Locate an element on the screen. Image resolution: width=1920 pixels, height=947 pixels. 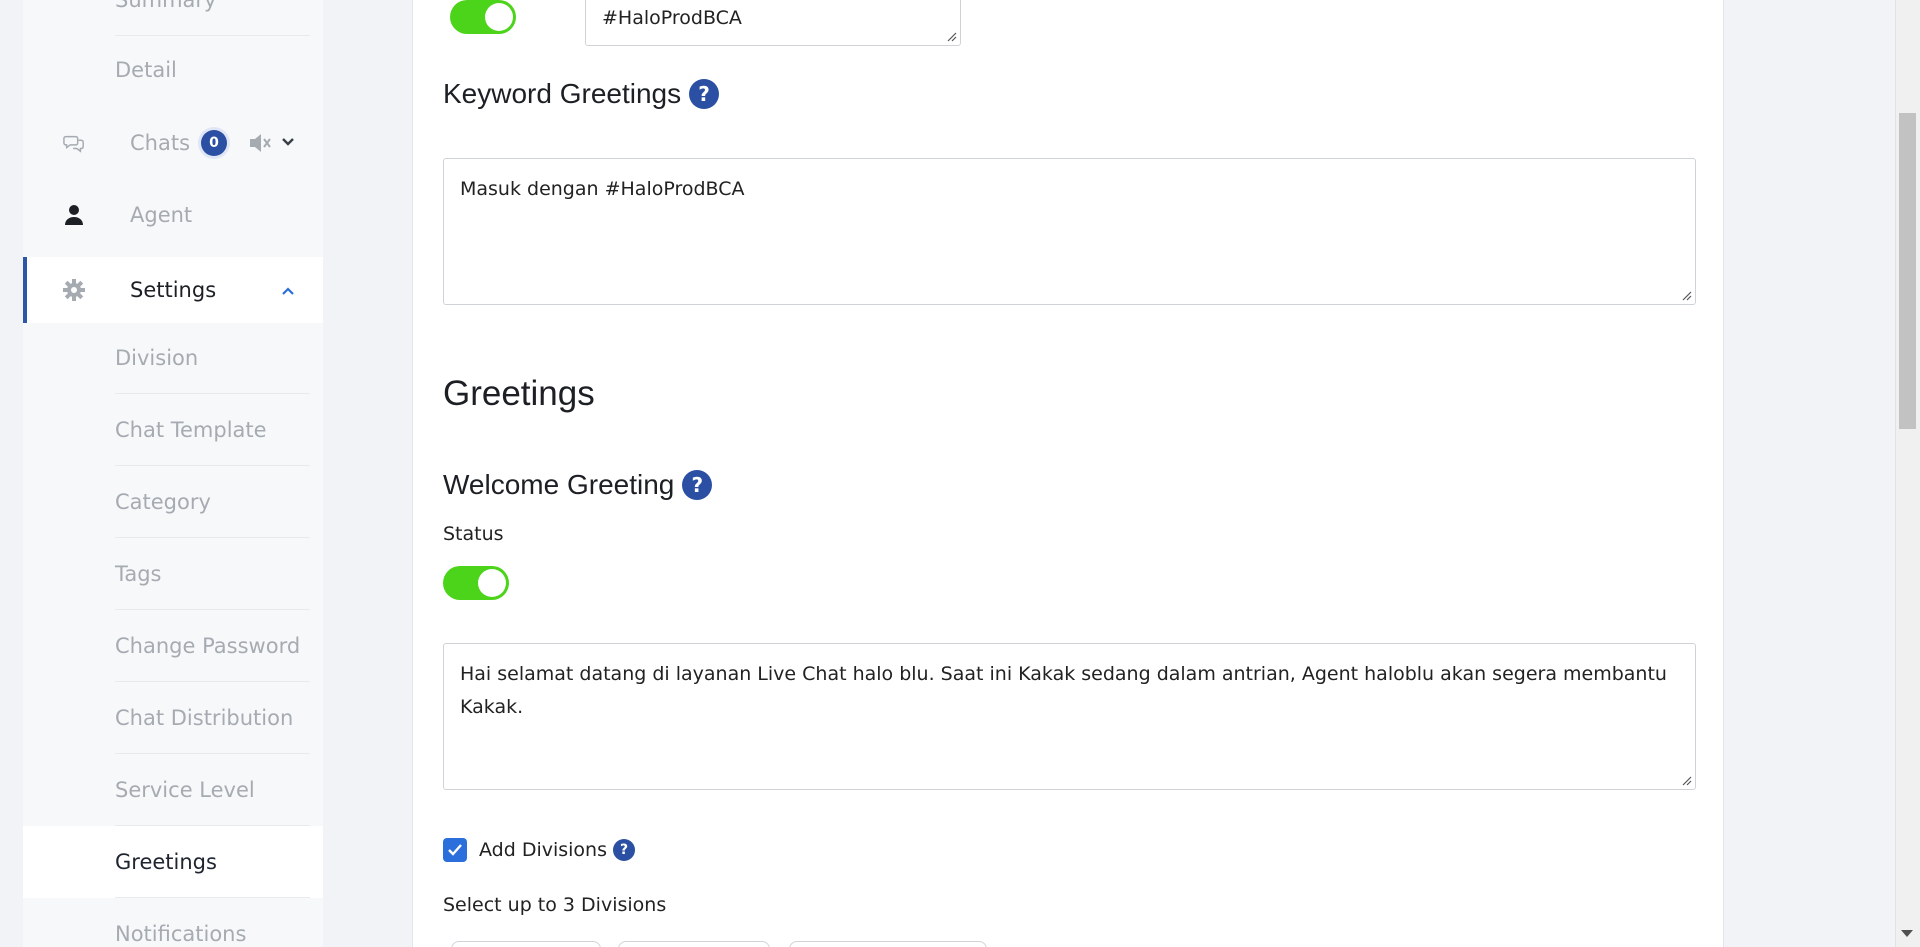
keyword-greetings-header: Keyword Greetings ? is located at coordinates (581, 94).